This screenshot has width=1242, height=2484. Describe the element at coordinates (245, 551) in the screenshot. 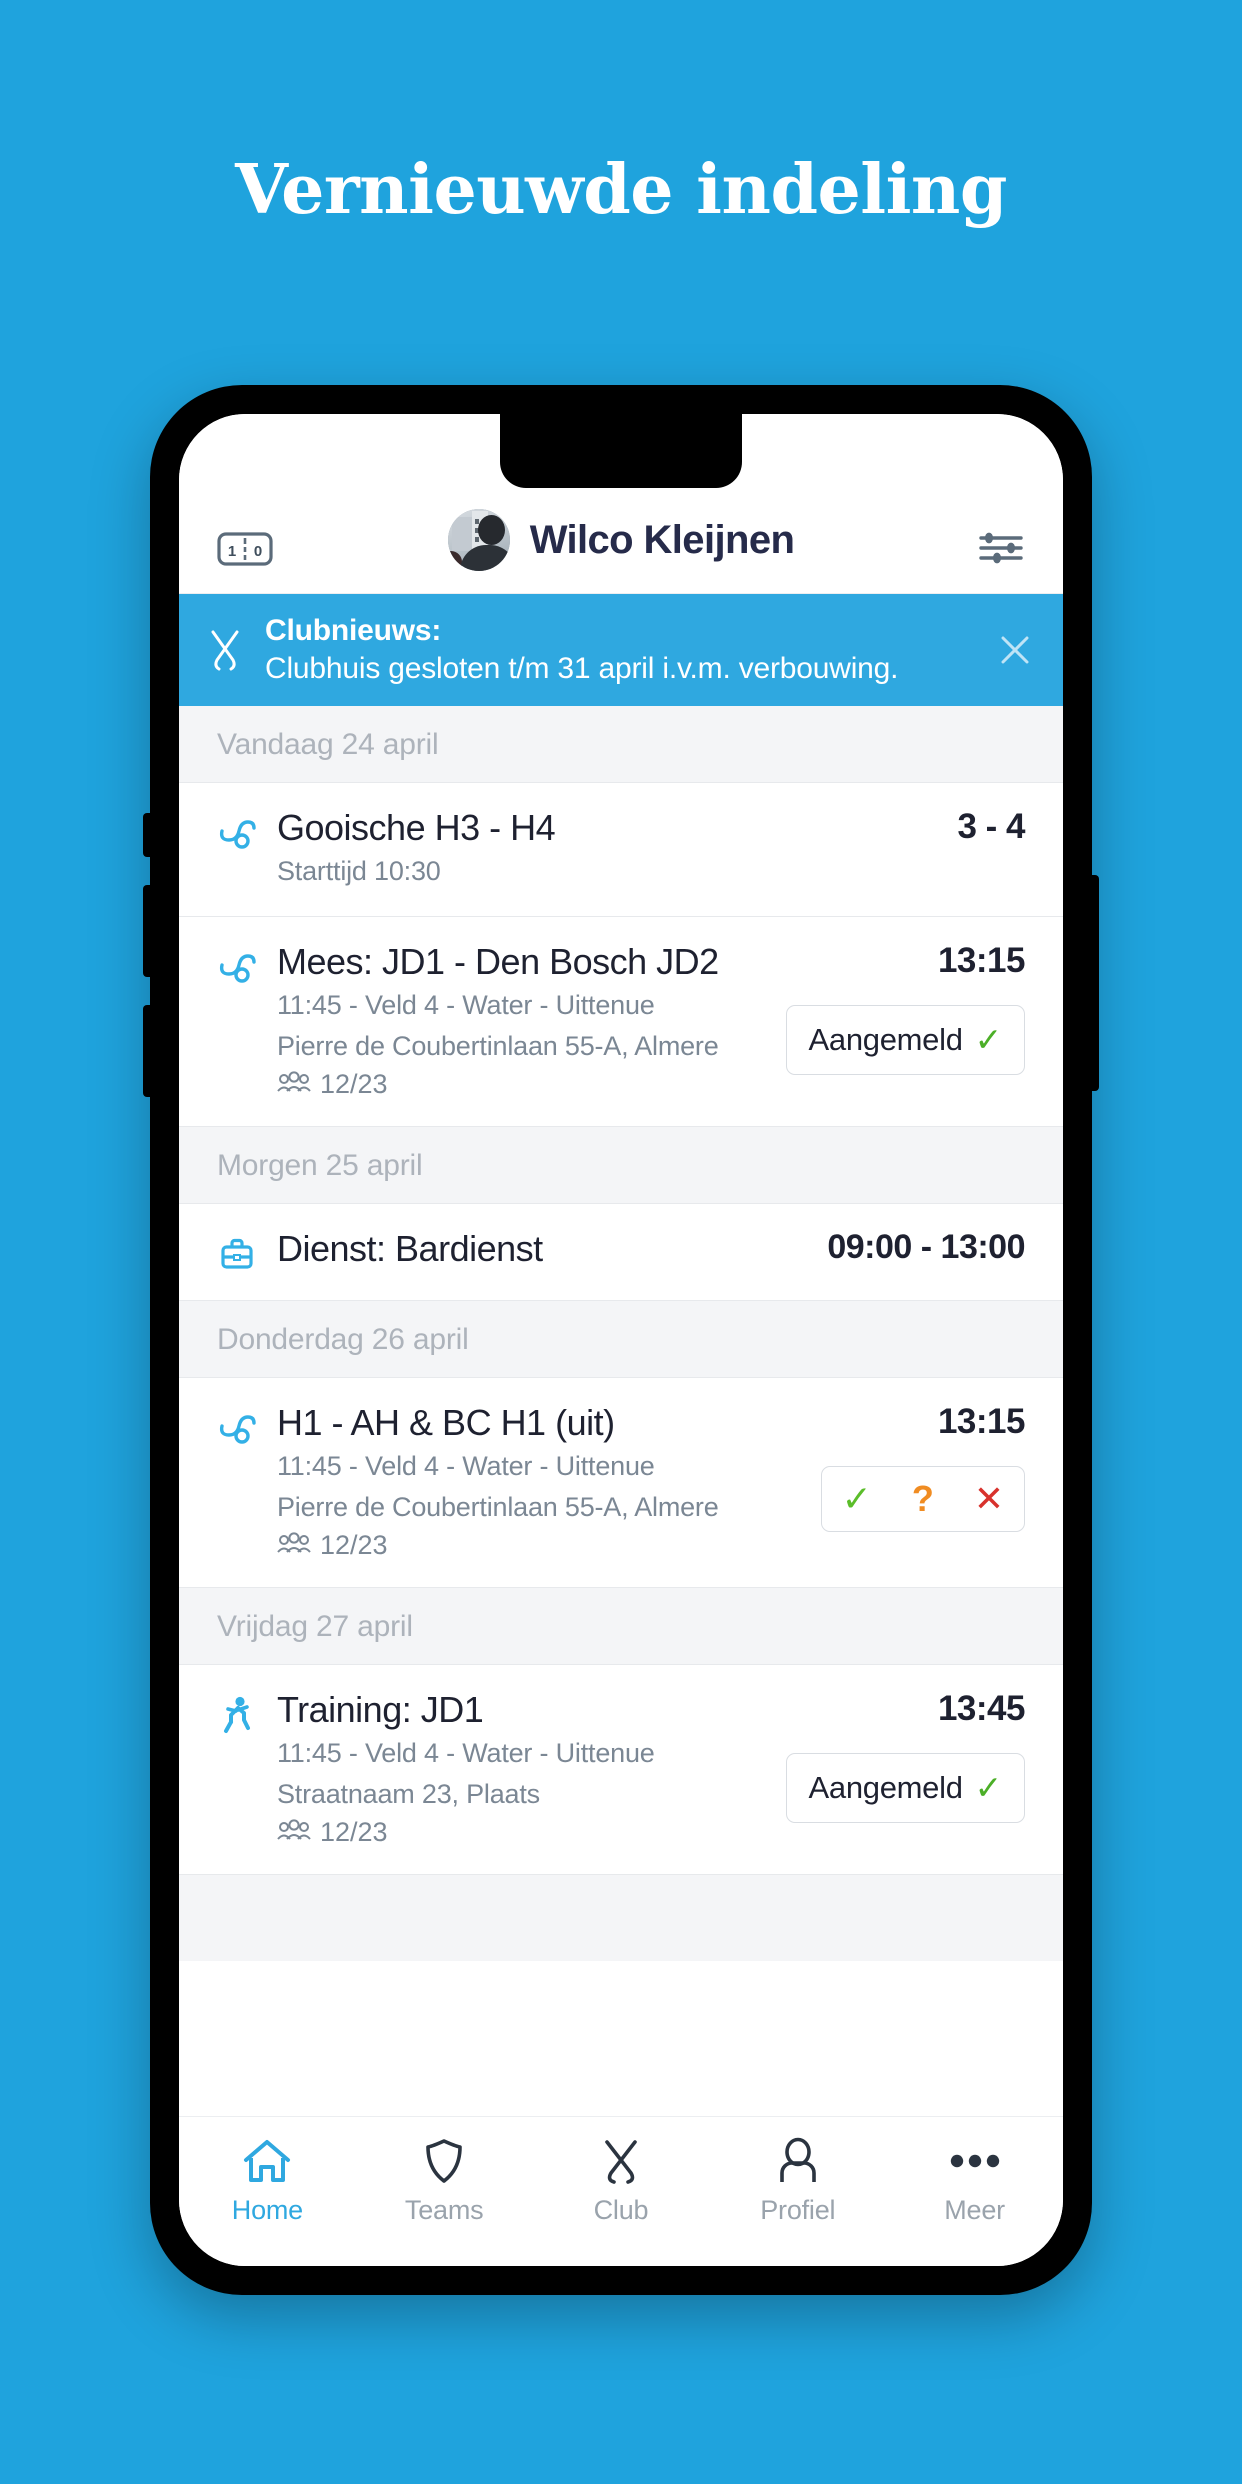

I see `scoreboard-icon: 1 0` at that location.